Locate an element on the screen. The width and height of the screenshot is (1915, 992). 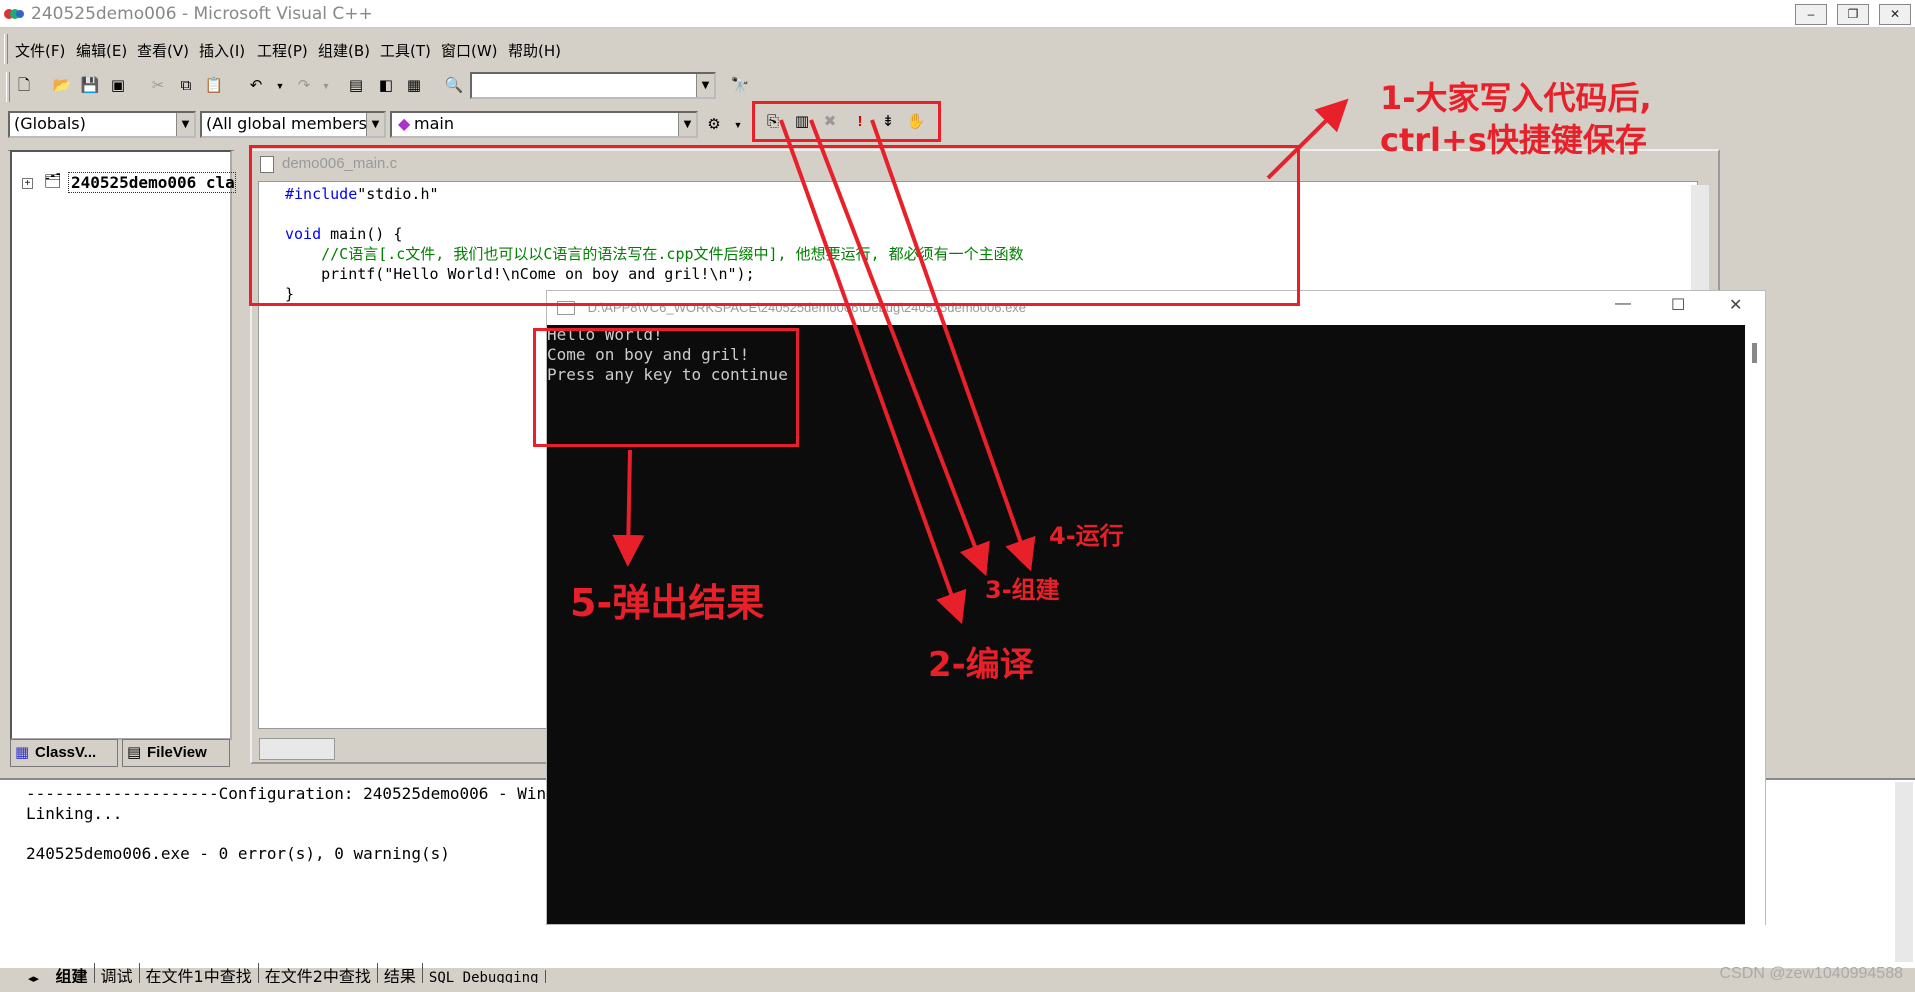
arrow-to-step1 is located at coordinates (1307, 139).